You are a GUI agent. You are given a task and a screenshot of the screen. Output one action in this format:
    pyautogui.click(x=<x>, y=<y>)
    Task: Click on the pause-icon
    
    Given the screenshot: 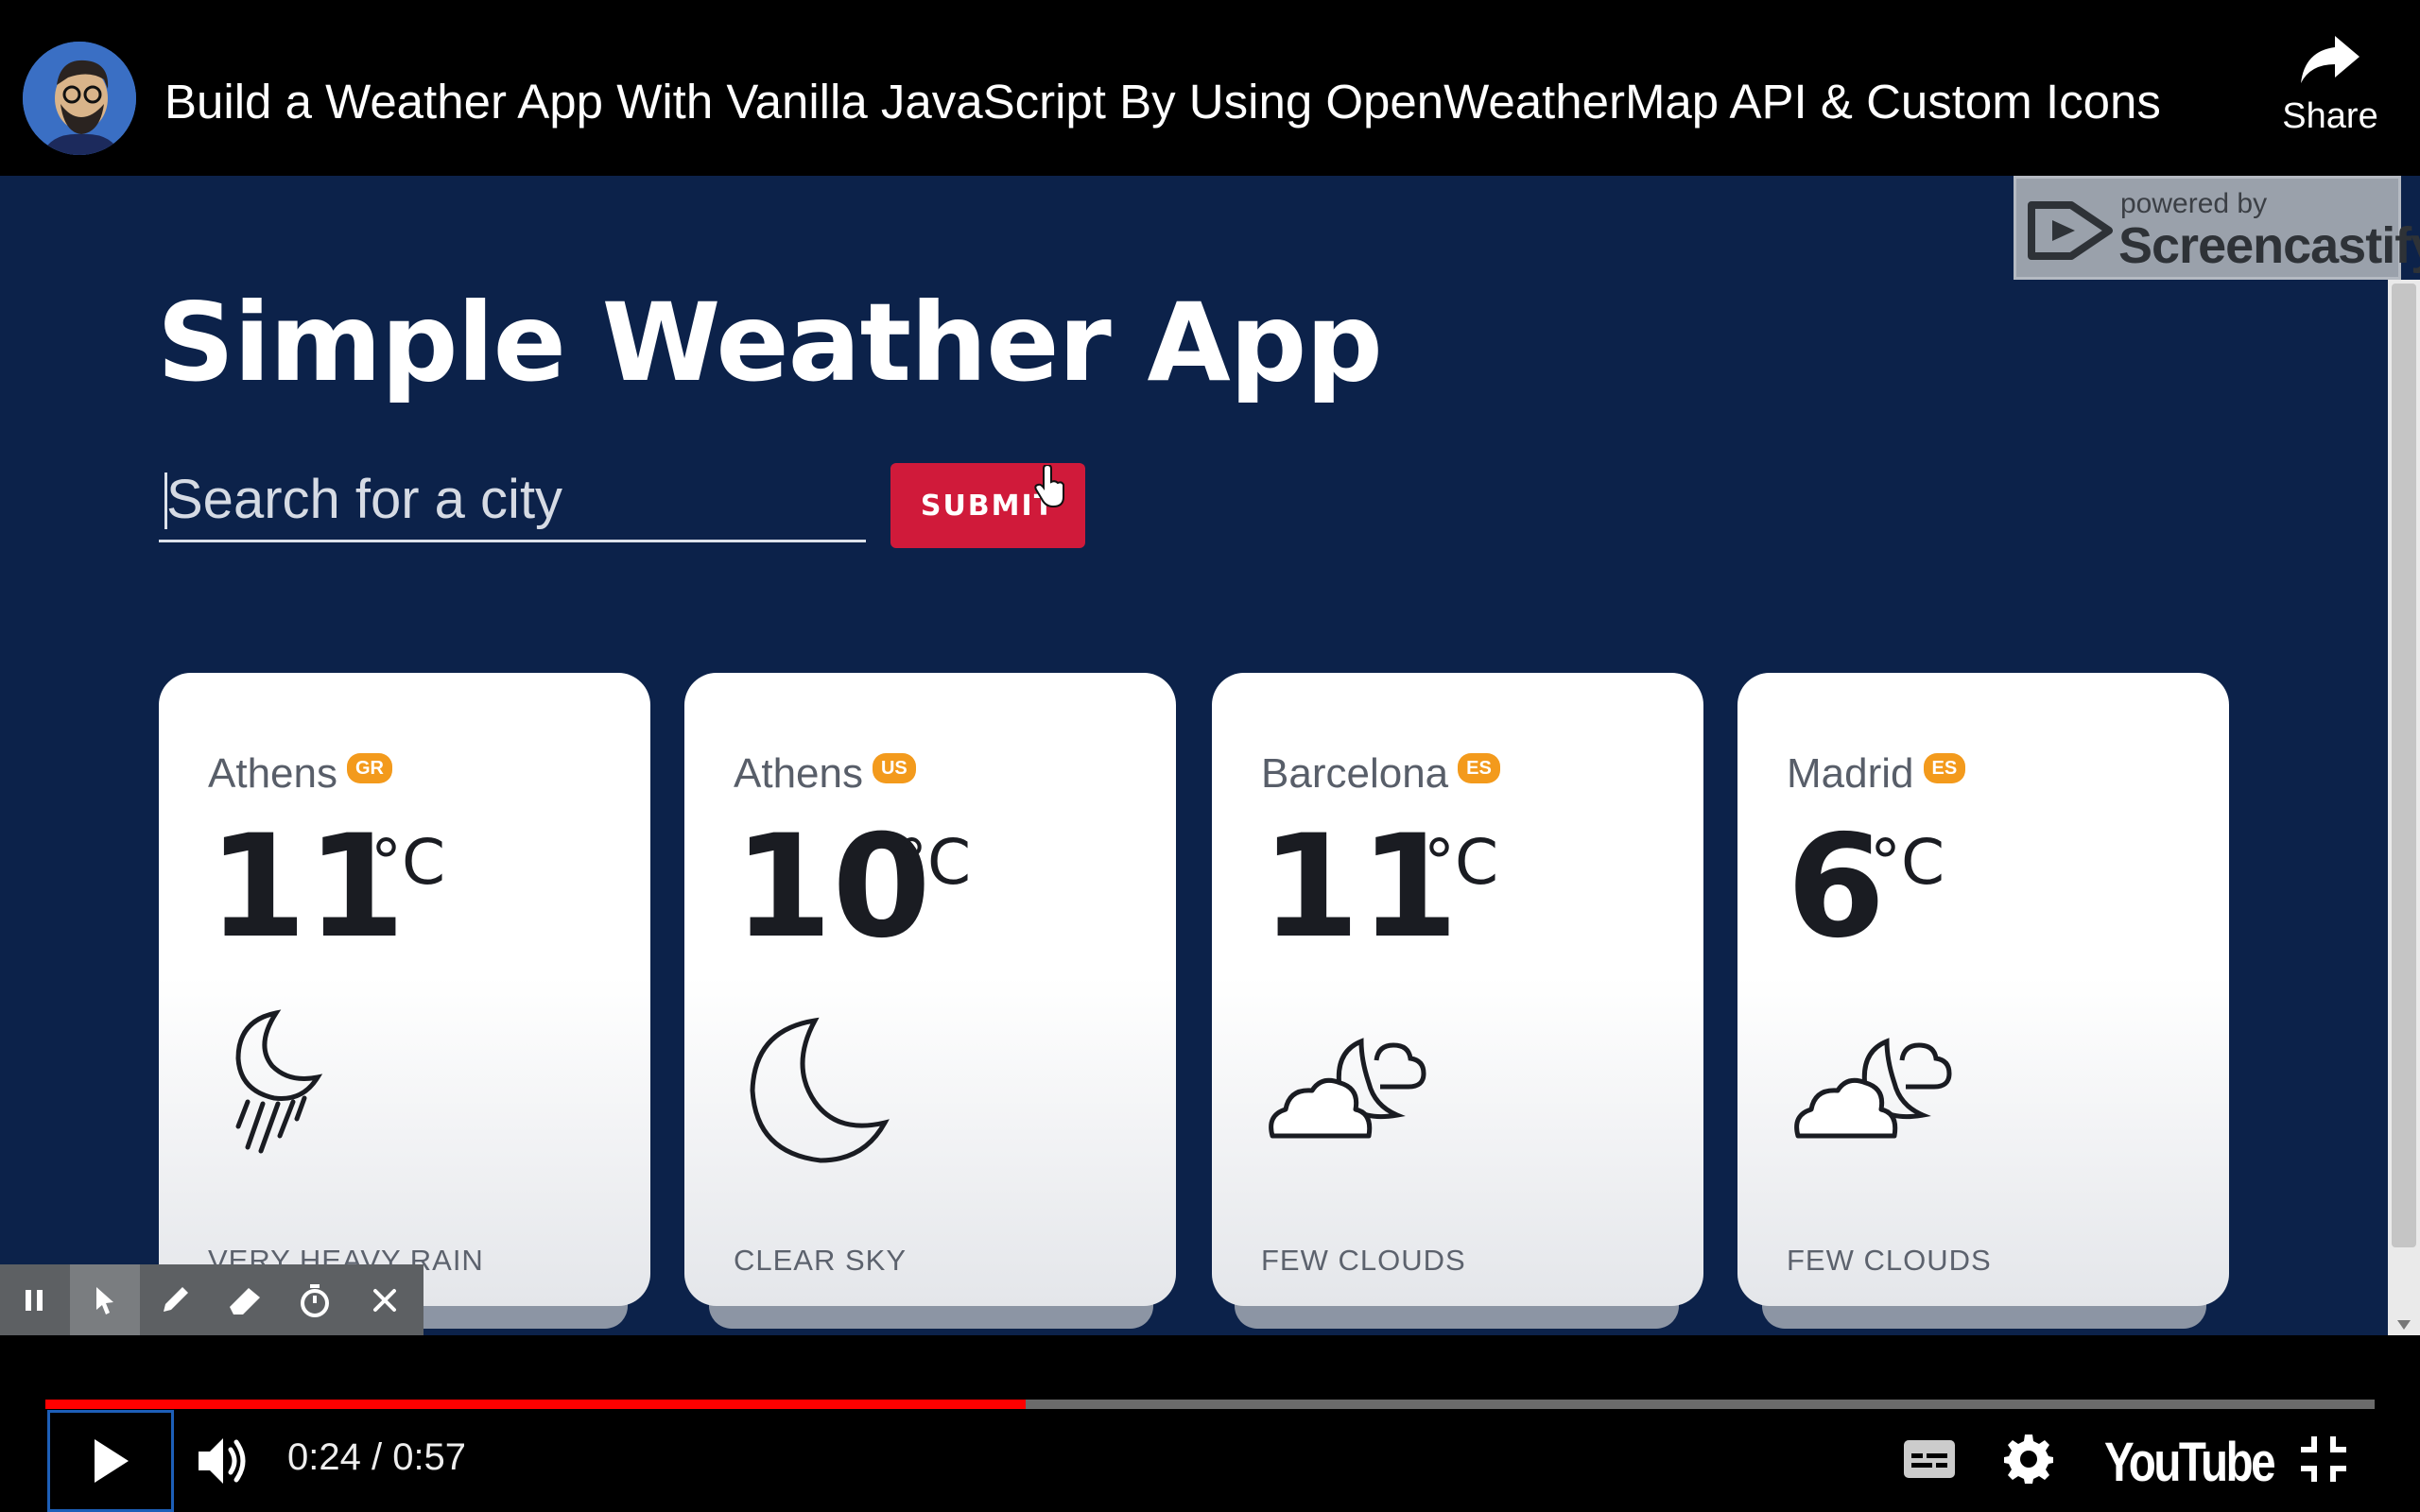 What is the action you would take?
    pyautogui.click(x=35, y=1299)
    